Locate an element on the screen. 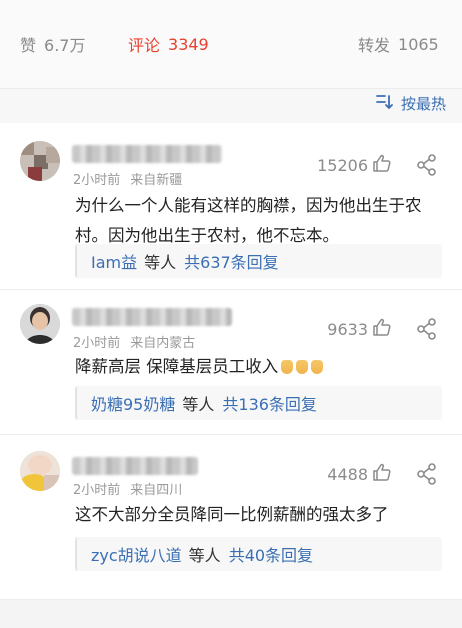  reply-user: 奶糖95奶糖 is located at coordinates (133, 403).